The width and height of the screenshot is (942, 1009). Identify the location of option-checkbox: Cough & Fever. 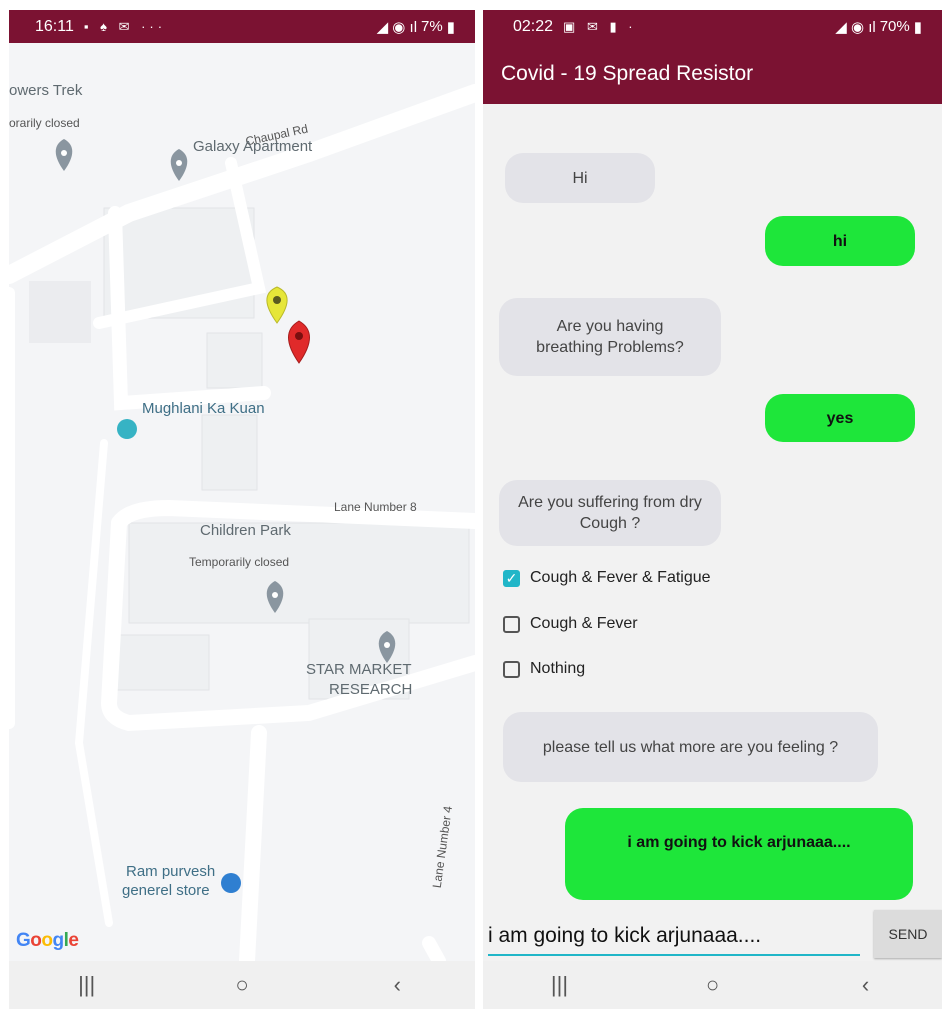
(570, 624).